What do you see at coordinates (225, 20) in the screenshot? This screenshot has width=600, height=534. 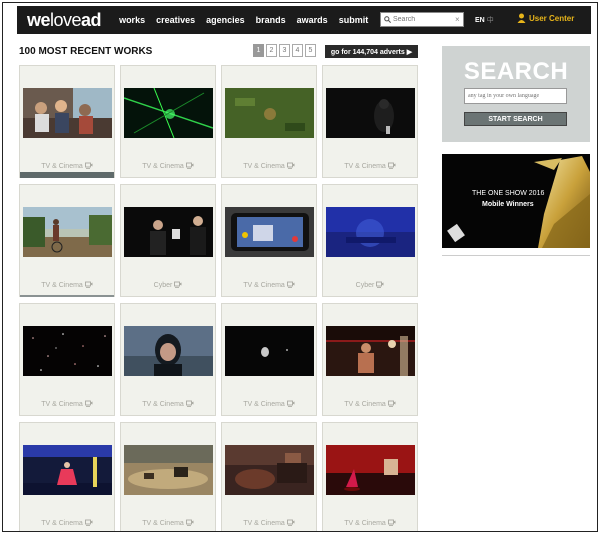 I see `nav-agencies: agencies` at bounding box center [225, 20].